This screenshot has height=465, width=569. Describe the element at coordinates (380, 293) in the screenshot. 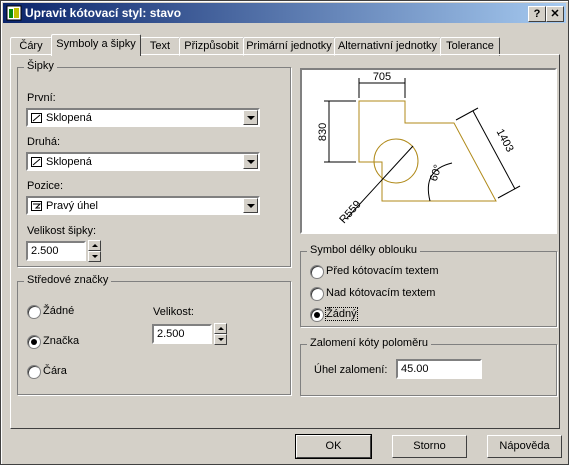

I see `arc-above-label: Nad kótovacím textem` at that location.